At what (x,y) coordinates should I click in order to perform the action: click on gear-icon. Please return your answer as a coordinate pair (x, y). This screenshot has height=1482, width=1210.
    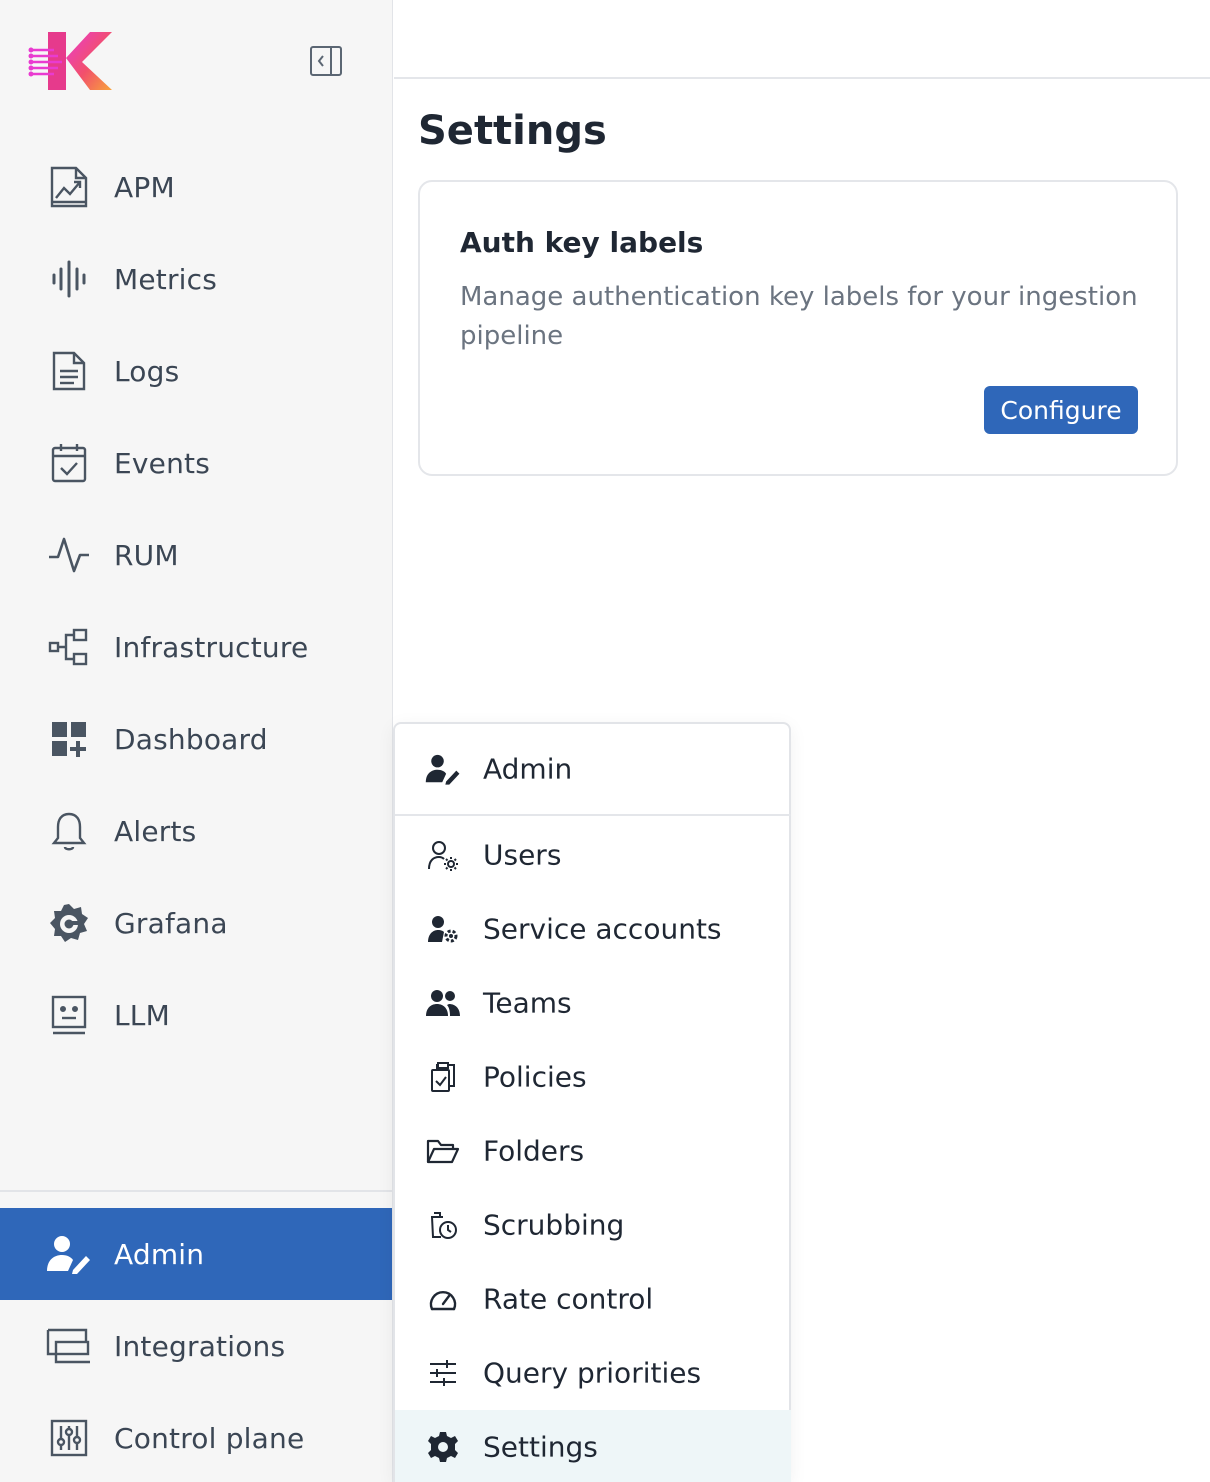
    Looking at the image, I should click on (443, 1447).